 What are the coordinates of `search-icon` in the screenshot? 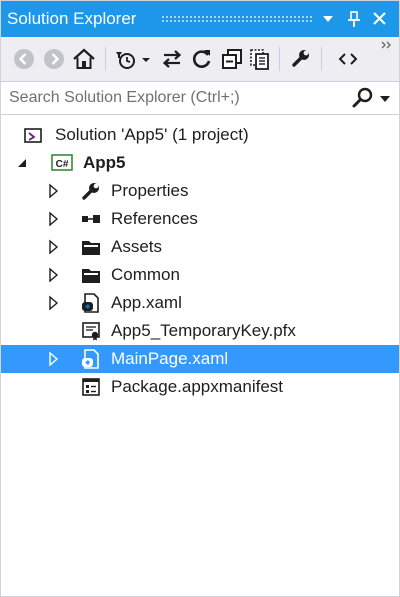 It's located at (362, 97).